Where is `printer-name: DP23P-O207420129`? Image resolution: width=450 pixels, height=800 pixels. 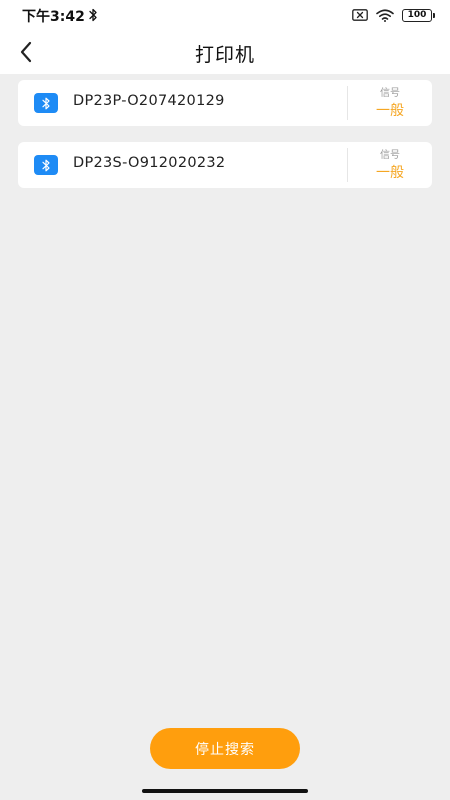
printer-name: DP23P-O207420129 is located at coordinates (149, 101).